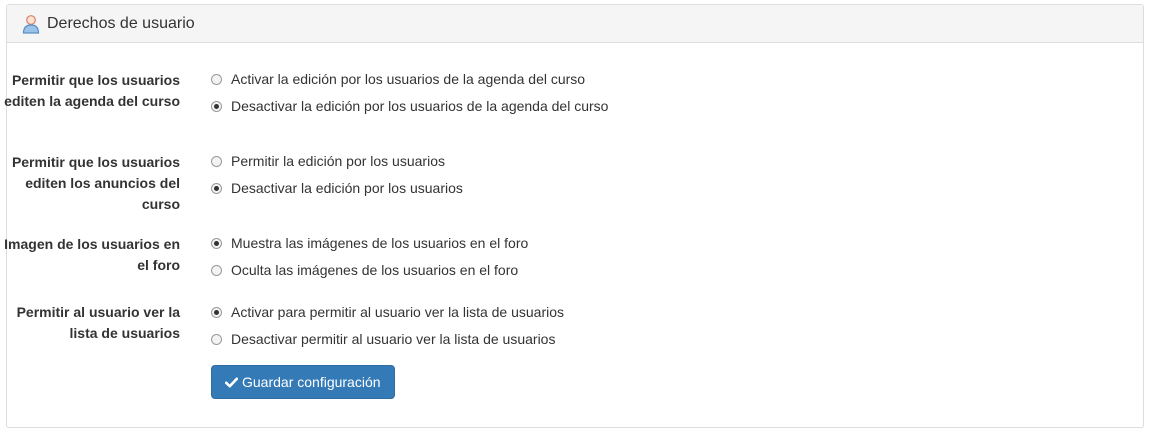  What do you see at coordinates (575, 24) in the screenshot?
I see `panel-heading: Derechos de usuario` at bounding box center [575, 24].